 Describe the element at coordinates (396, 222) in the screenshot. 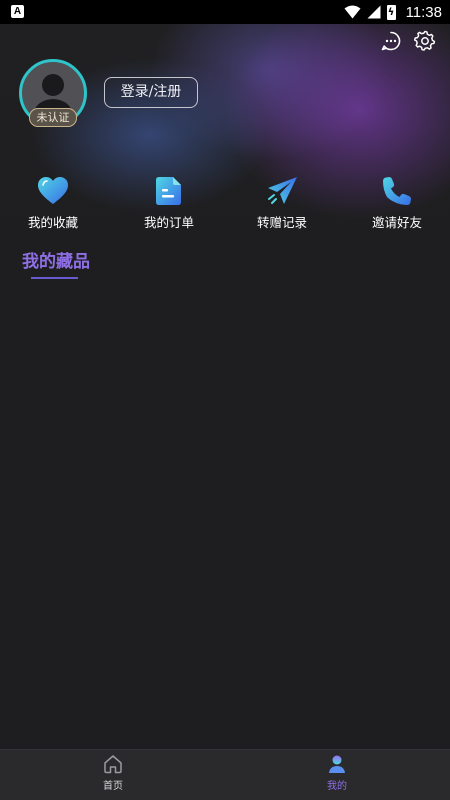

I see `quick-action-label: 邀请好友` at that location.